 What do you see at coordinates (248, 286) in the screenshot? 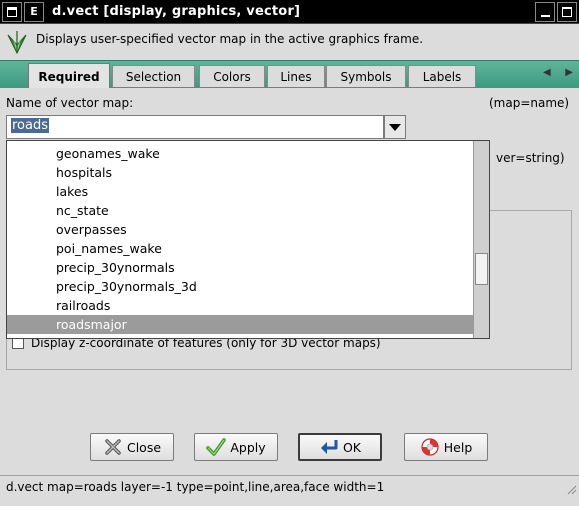
I see `list-item: precip_30ynormals_3d` at bounding box center [248, 286].